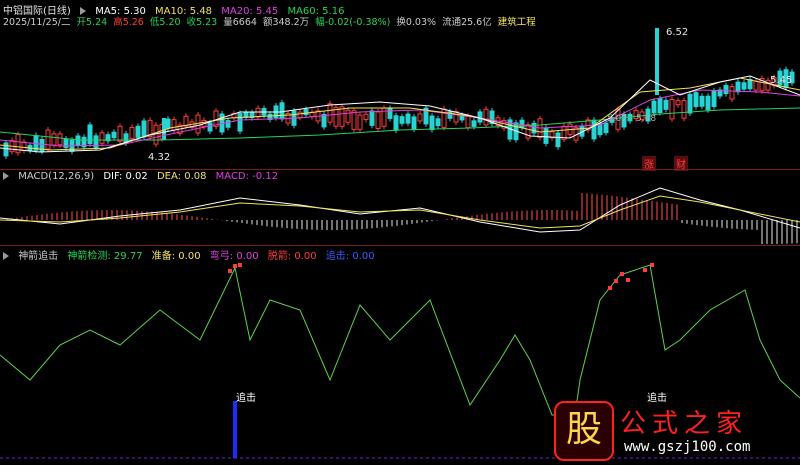 This screenshot has height=465, width=800. I want to click on price-right-label: 5.45, so click(781, 80).